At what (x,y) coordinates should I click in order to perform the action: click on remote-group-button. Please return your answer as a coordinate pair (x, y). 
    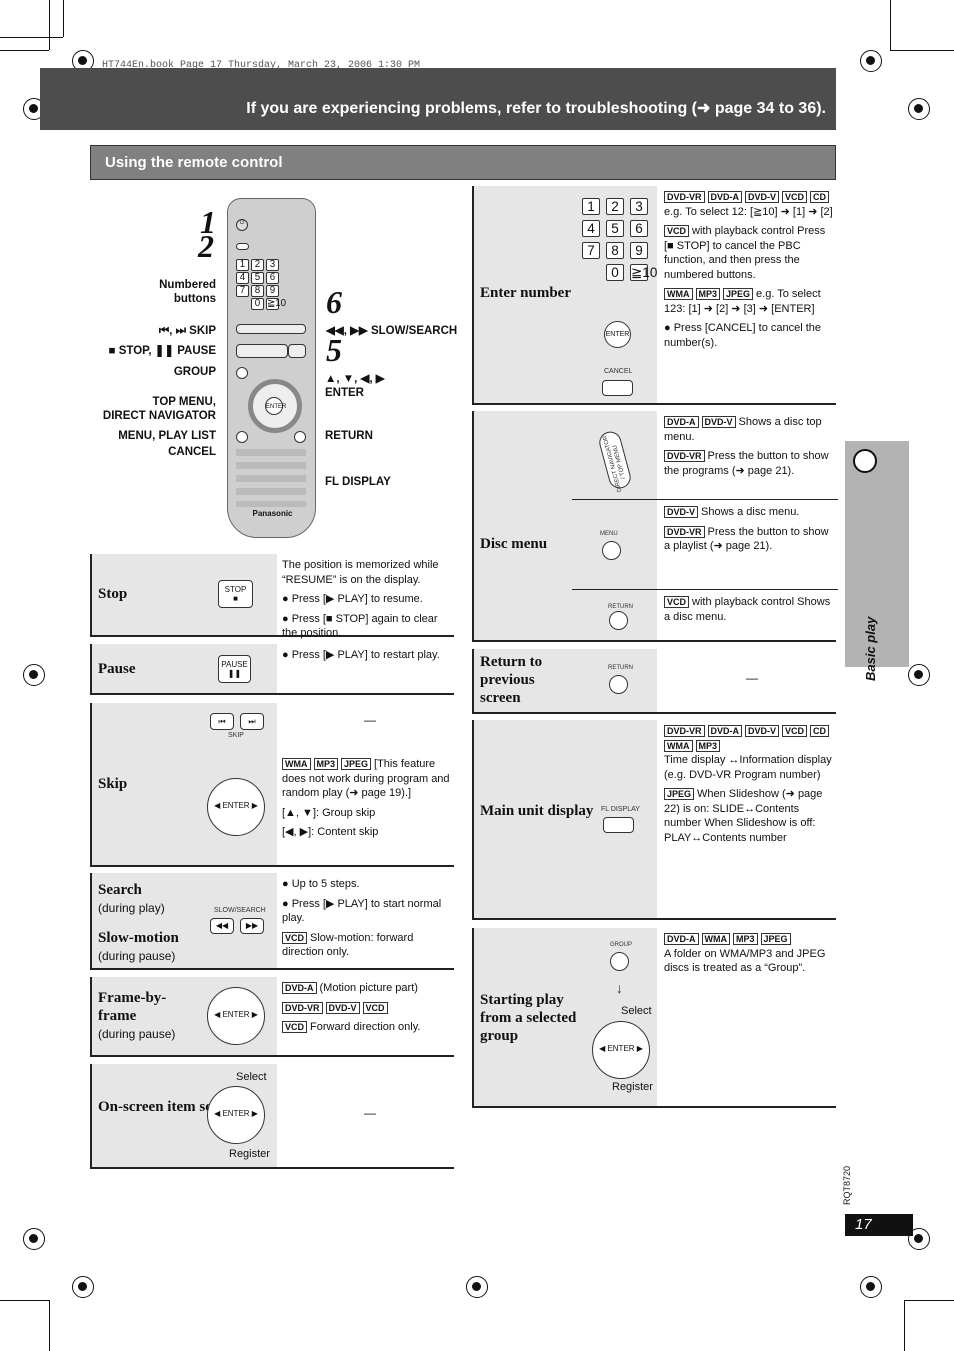
    Looking at the image, I should click on (242, 373).